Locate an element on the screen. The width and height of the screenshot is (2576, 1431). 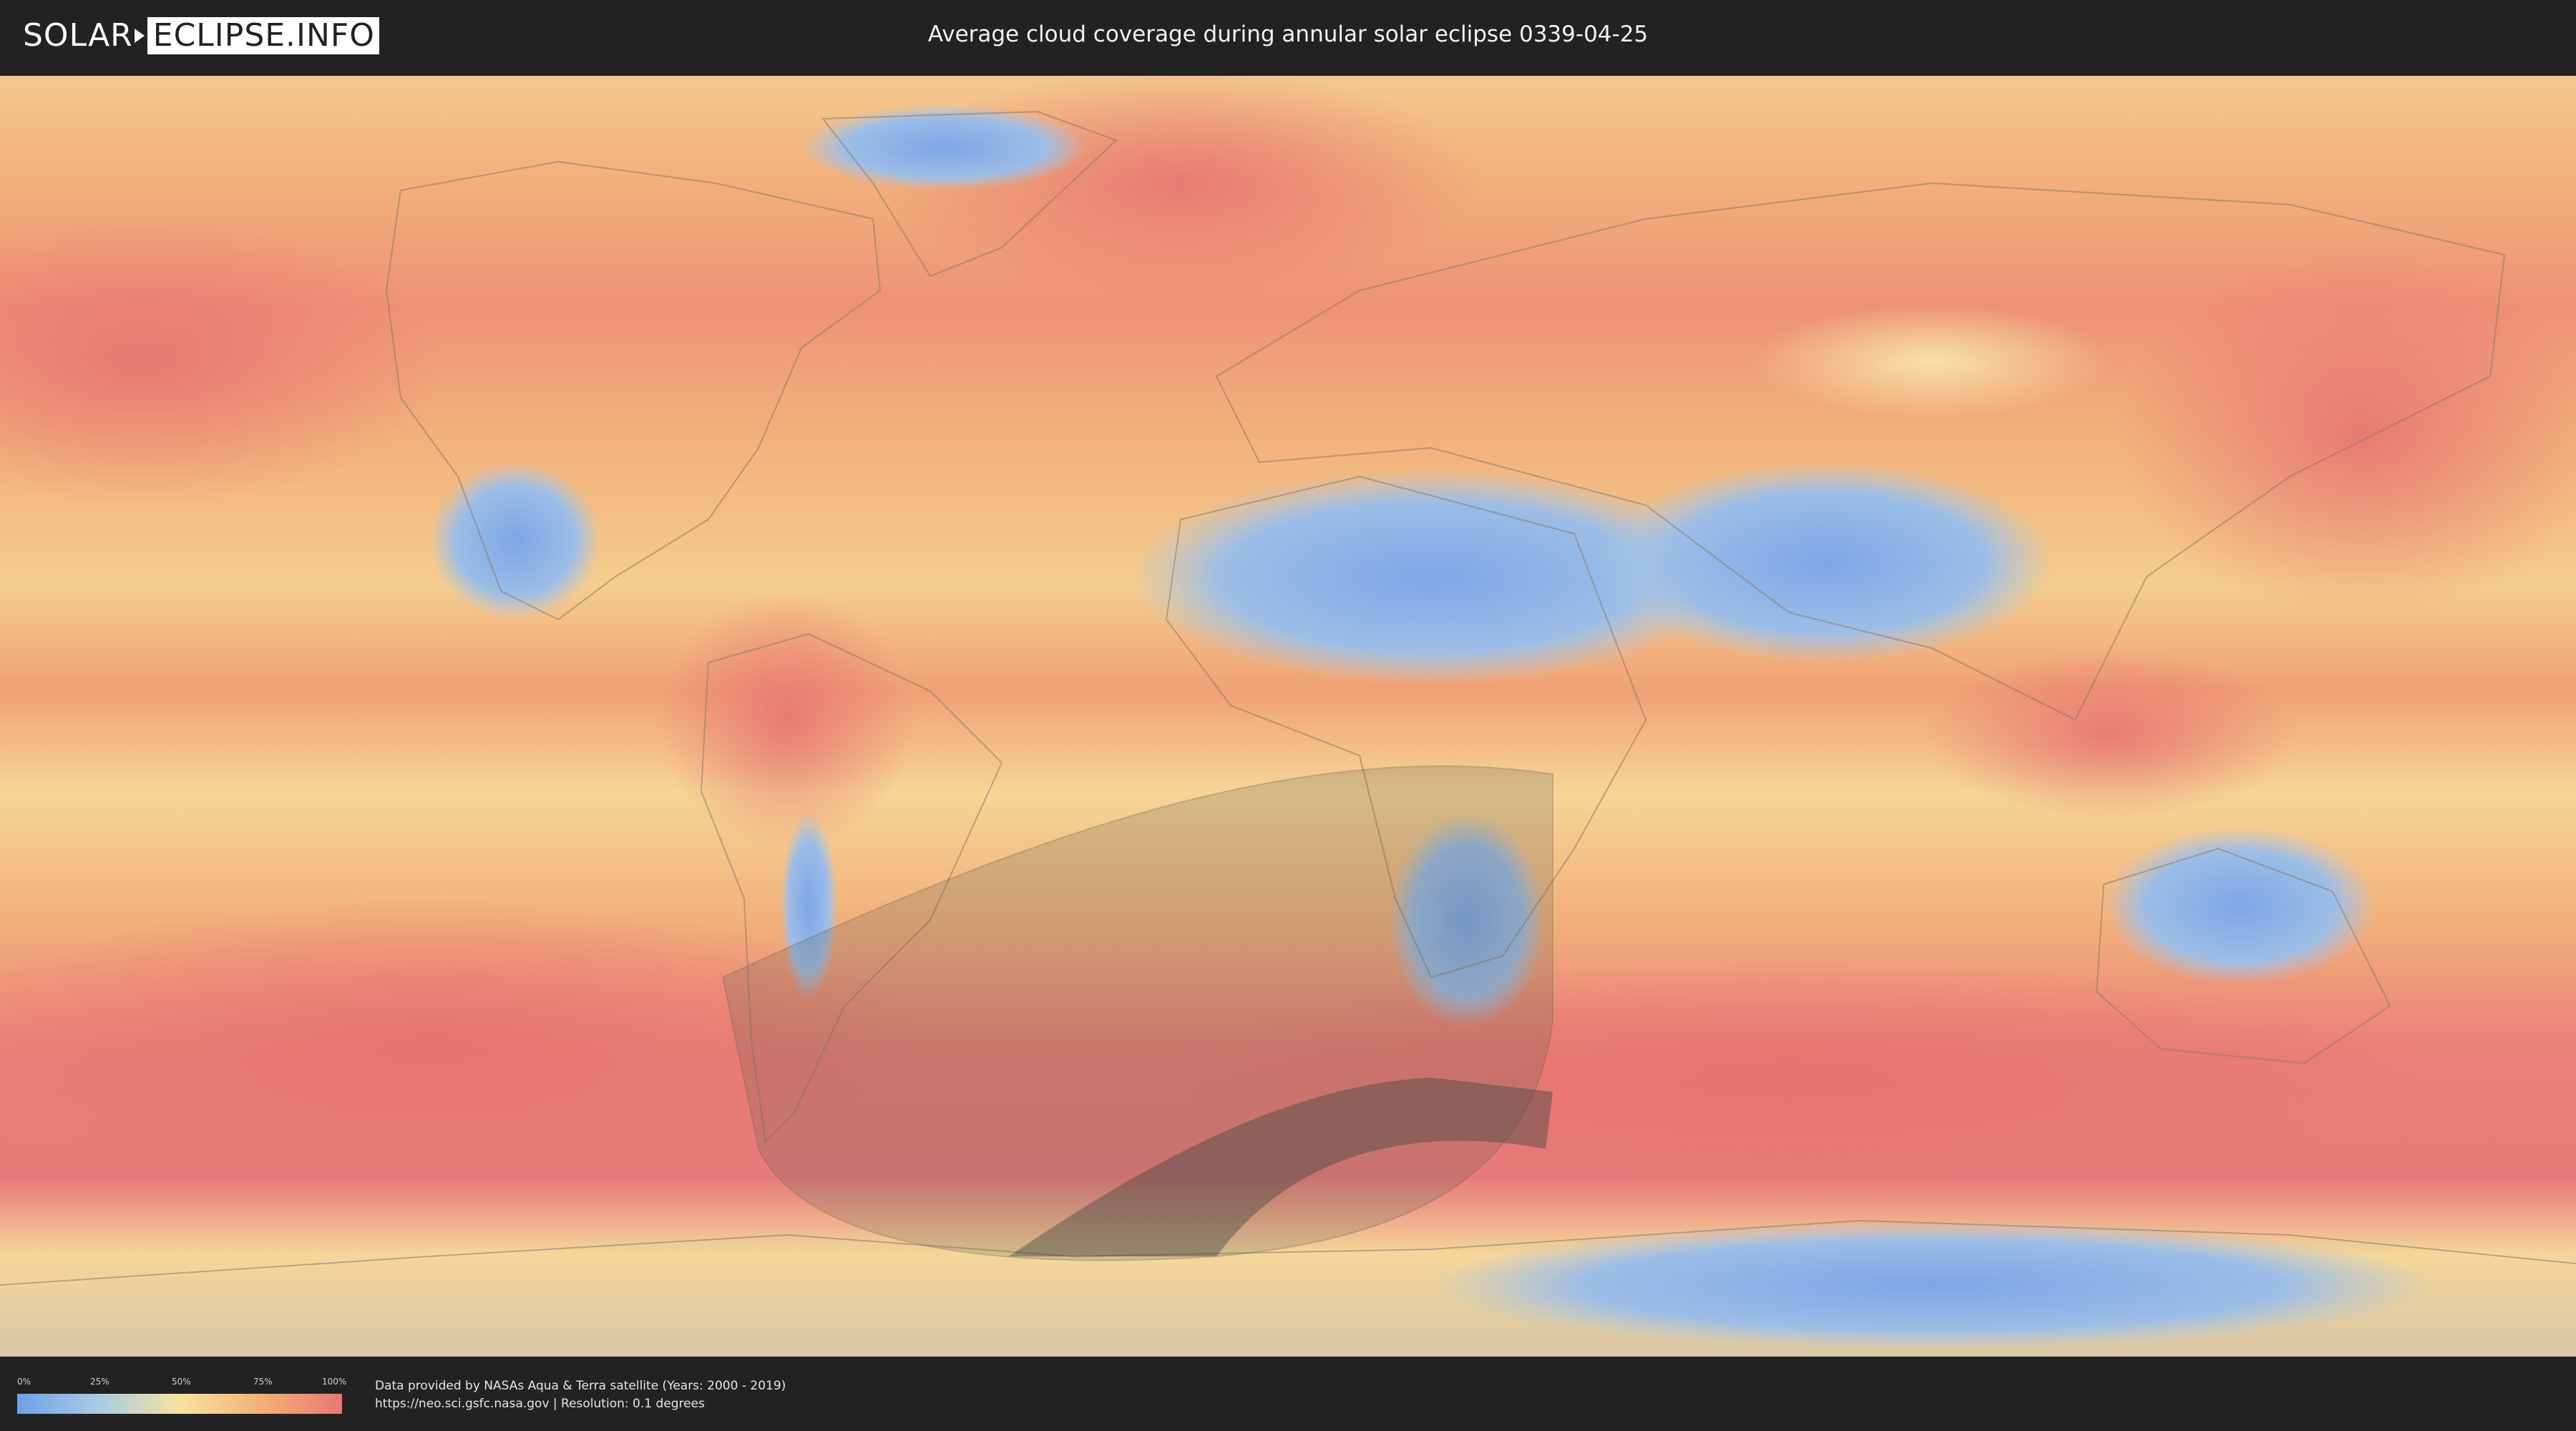
legend-tick-50: 50% is located at coordinates (181, 1382).